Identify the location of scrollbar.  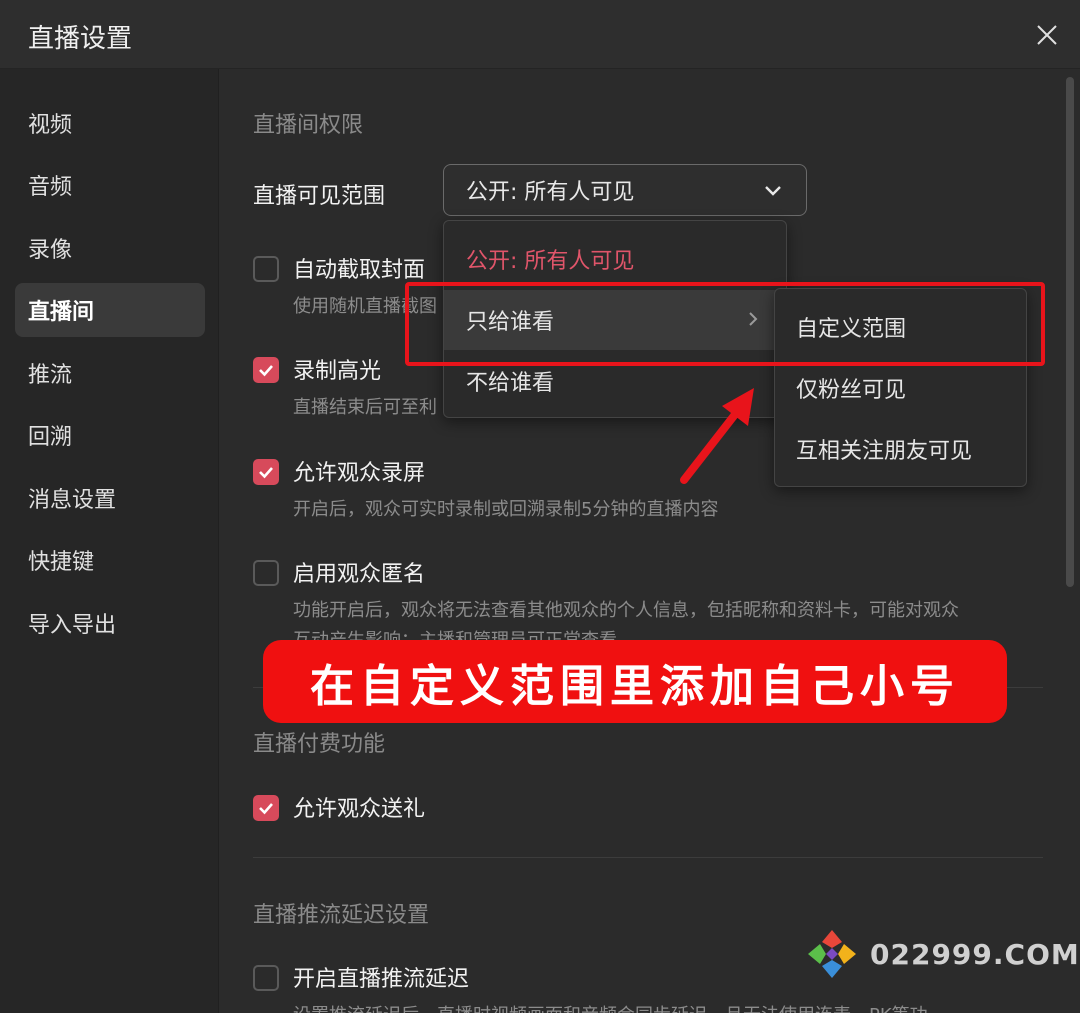
(1070, 332).